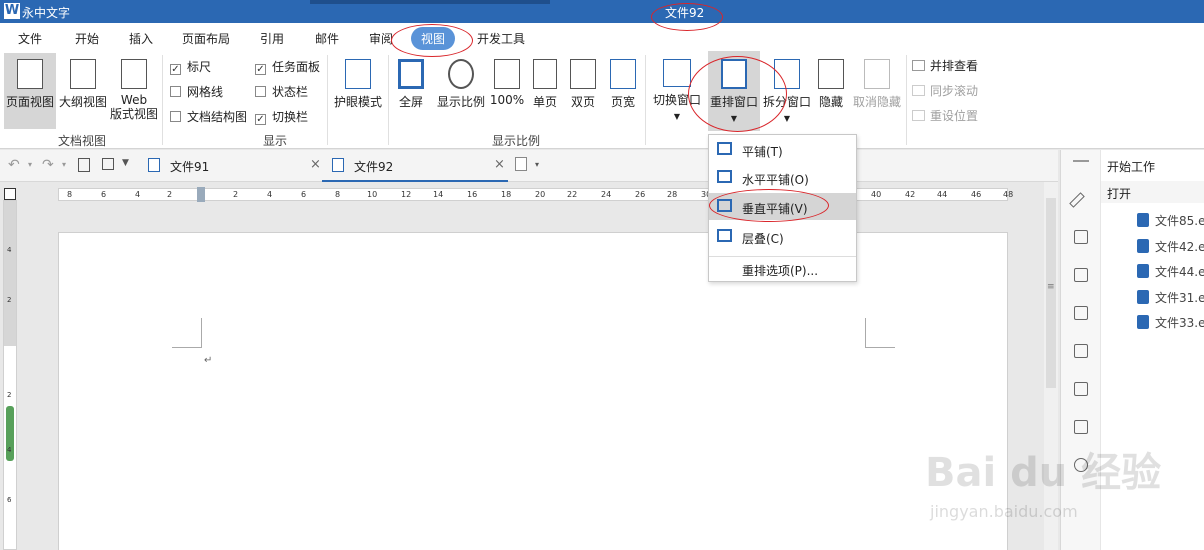  Describe the element at coordinates (507, 74) in the screenshot. I see `zoom-100-icon` at that location.